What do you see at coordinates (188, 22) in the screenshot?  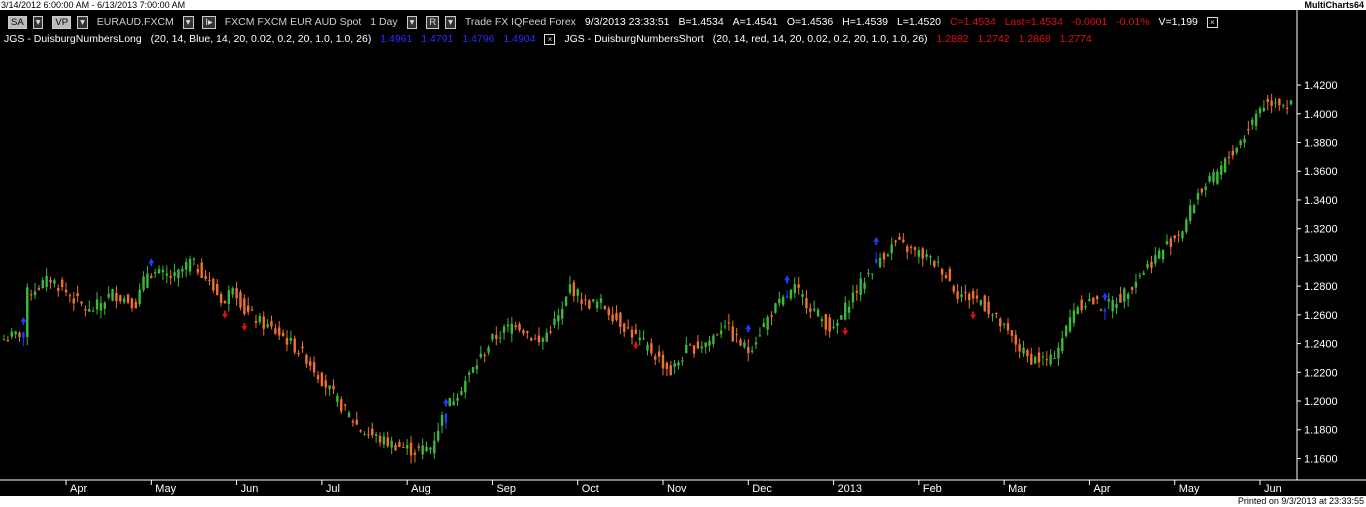 I see `symbol-menu-icon: ▾` at bounding box center [188, 22].